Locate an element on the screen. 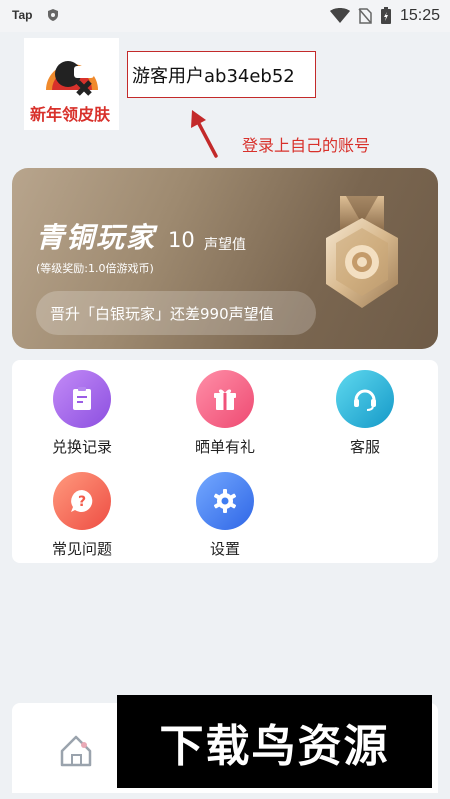  annotation-arrow-icon is located at coordinates (204, 134).